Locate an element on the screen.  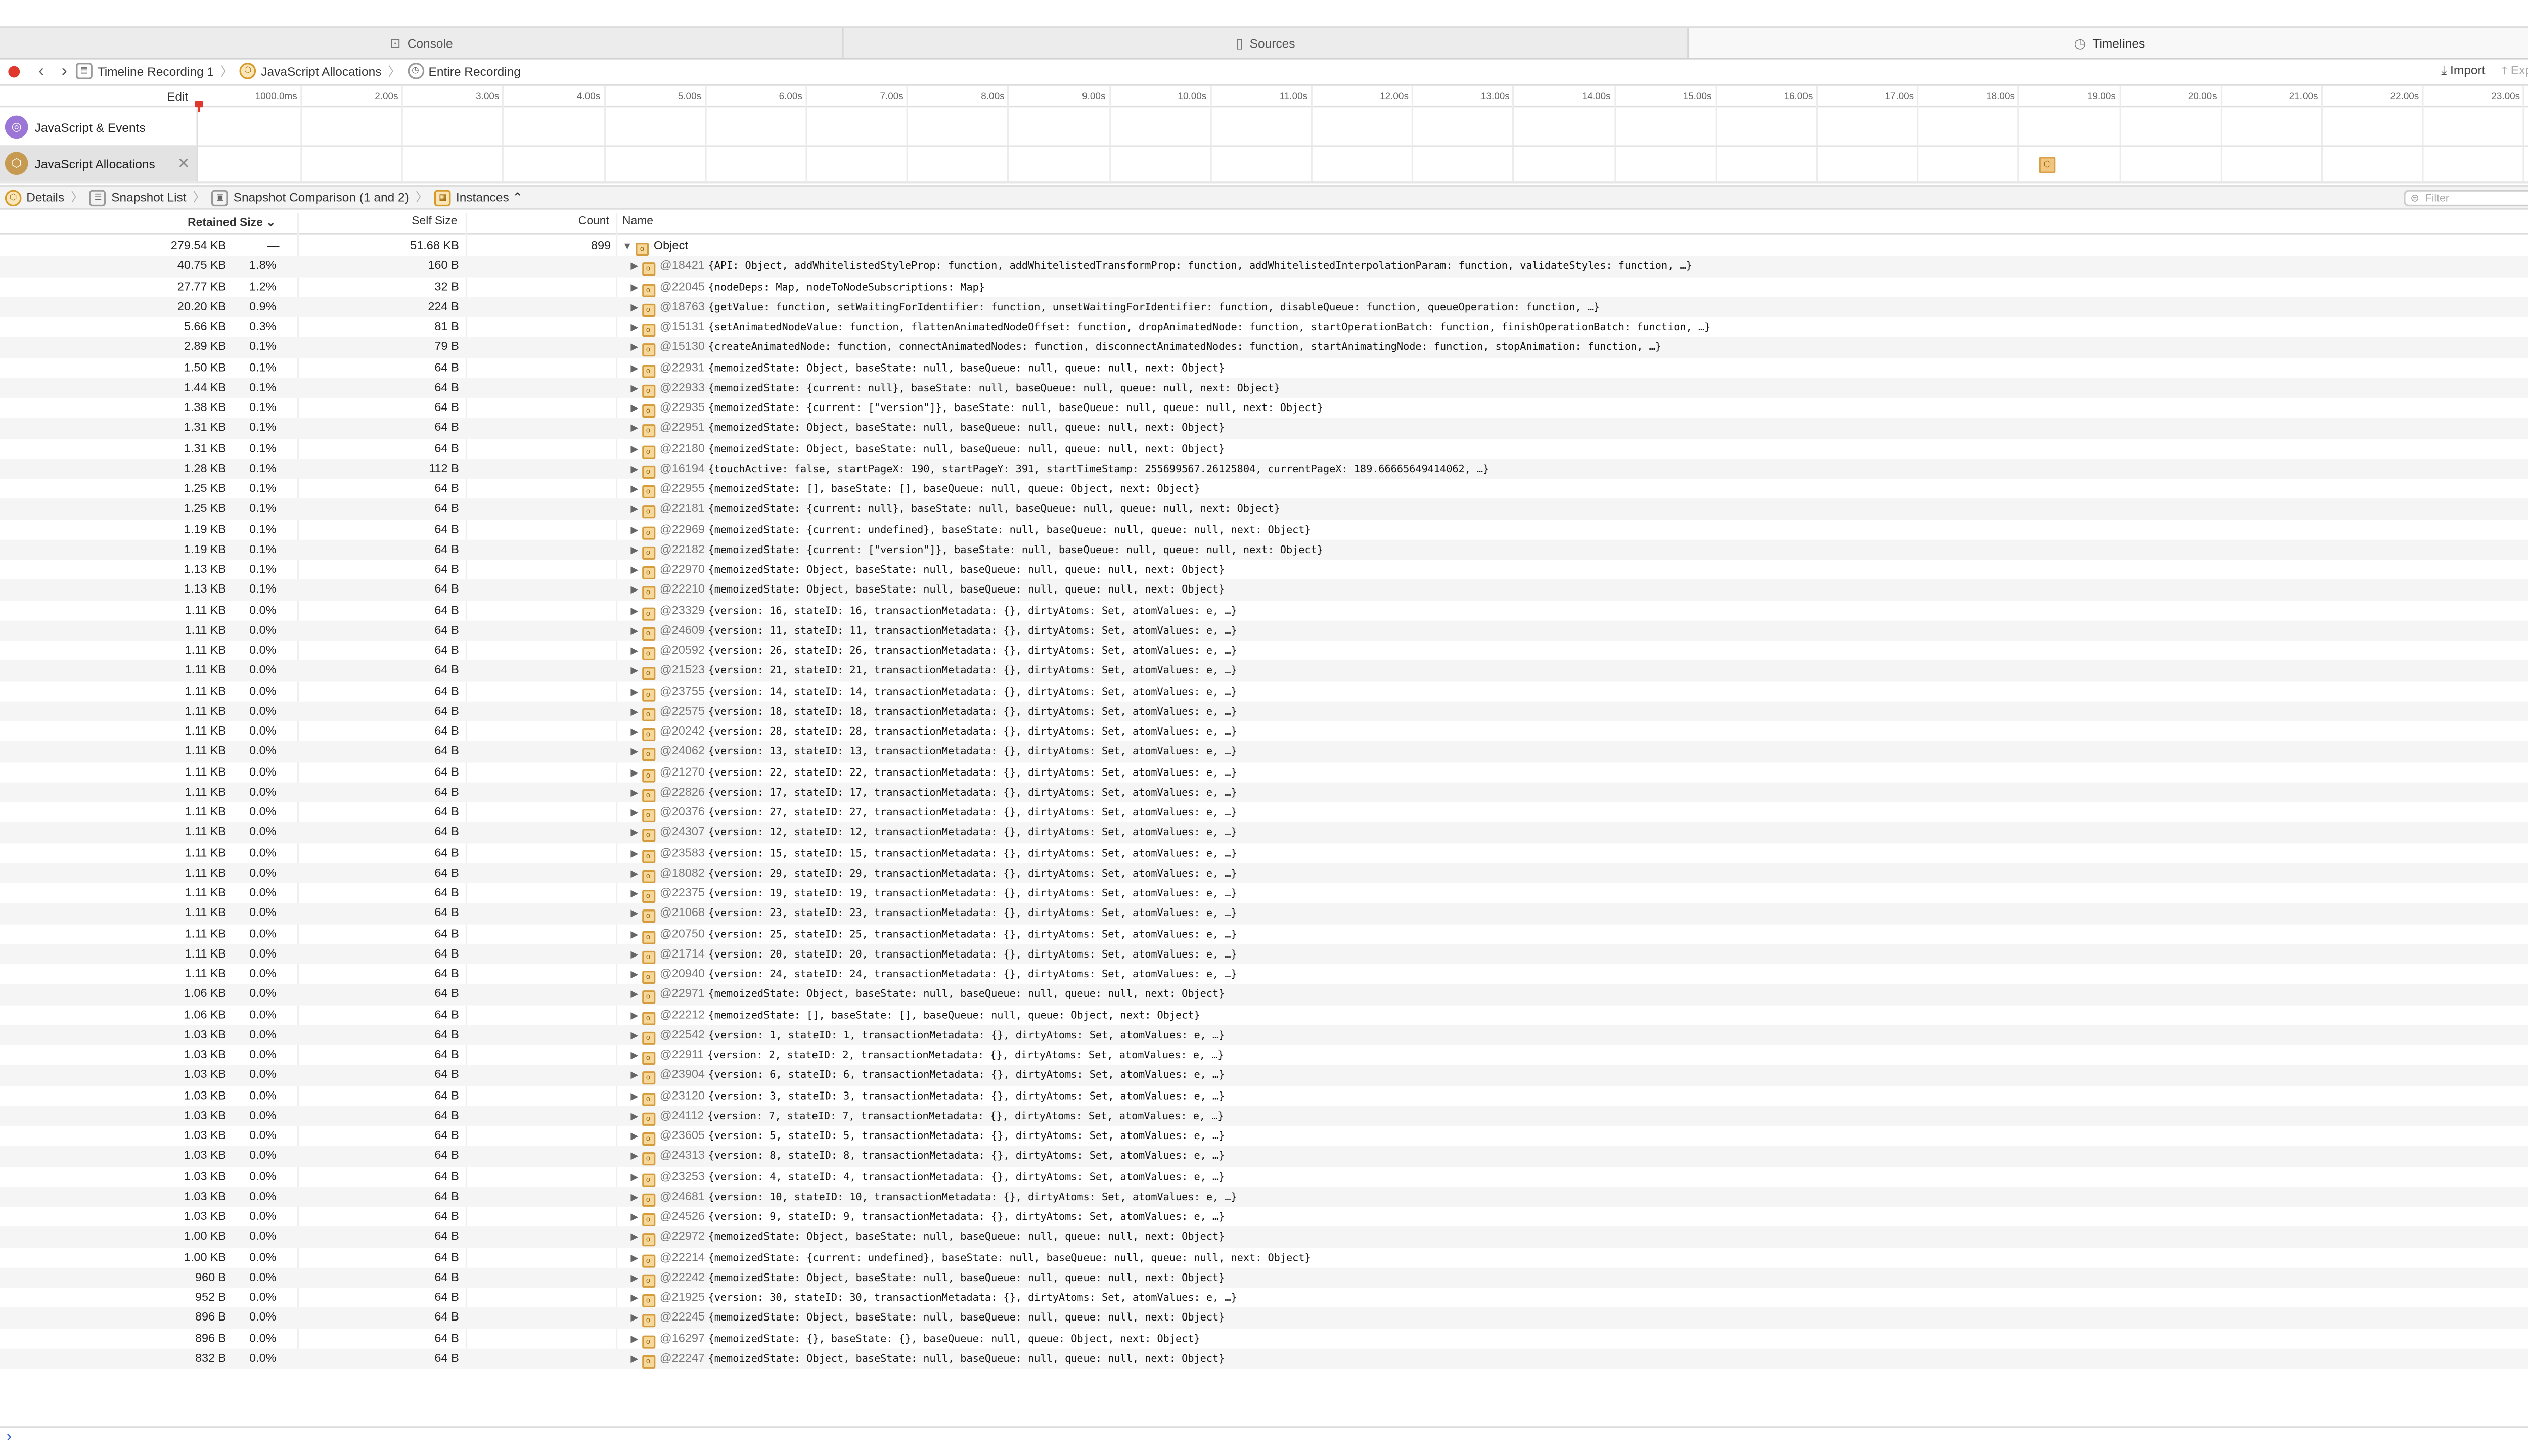
column-header-retained-size: Retained Size ⌄ is located at coordinates (138, 223).